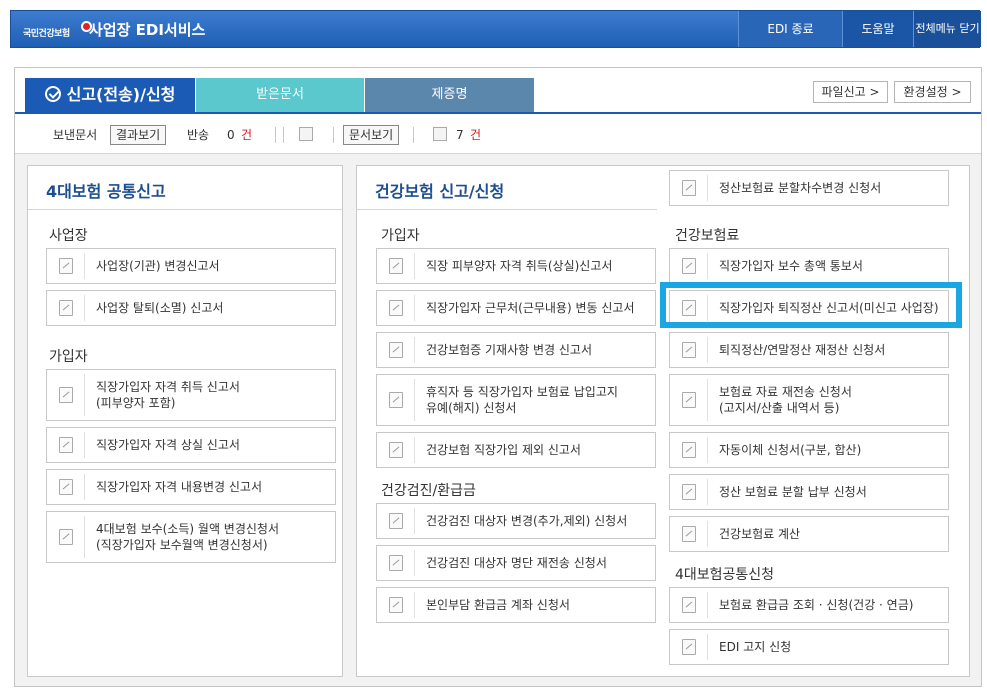  I want to click on form-item: EDI 고지 신청, so click(809, 647).